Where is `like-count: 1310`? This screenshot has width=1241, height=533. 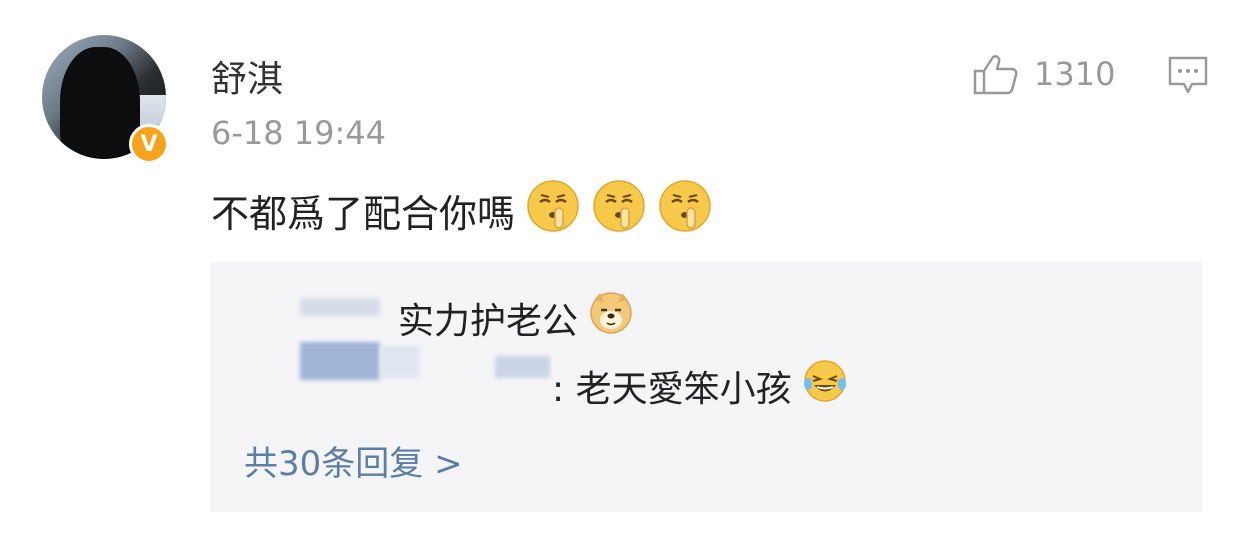 like-count: 1310 is located at coordinates (1075, 74).